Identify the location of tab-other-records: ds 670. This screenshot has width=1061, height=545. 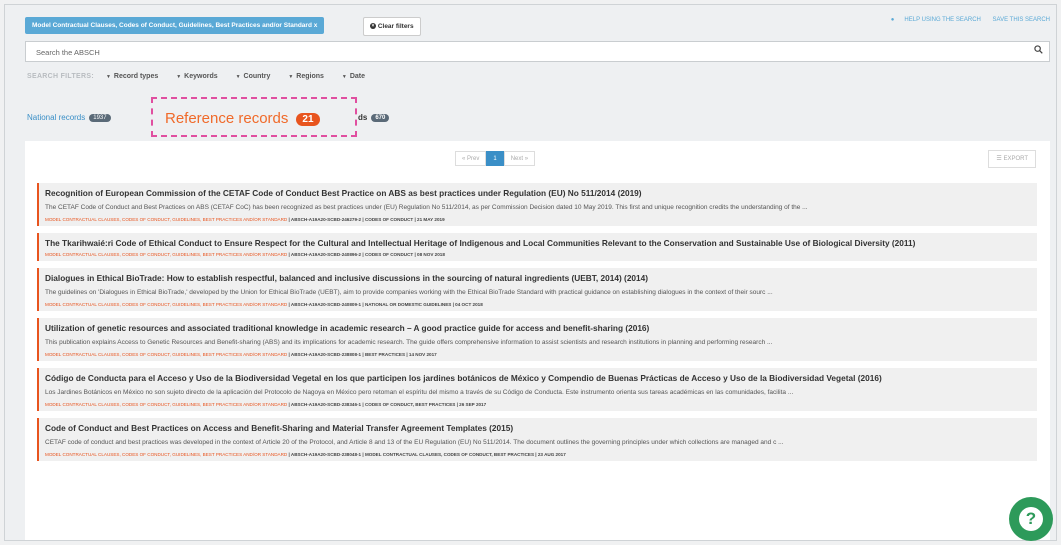
(374, 117).